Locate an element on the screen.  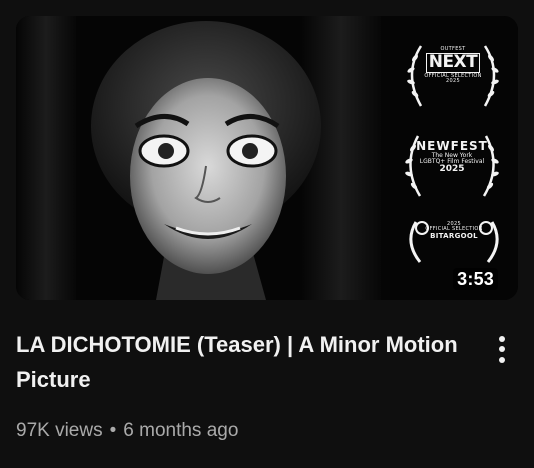
festival-laurel-outfest: OUTFEST NEXT OFFICIAL SELECTION 2025 is located at coordinates (453, 76).